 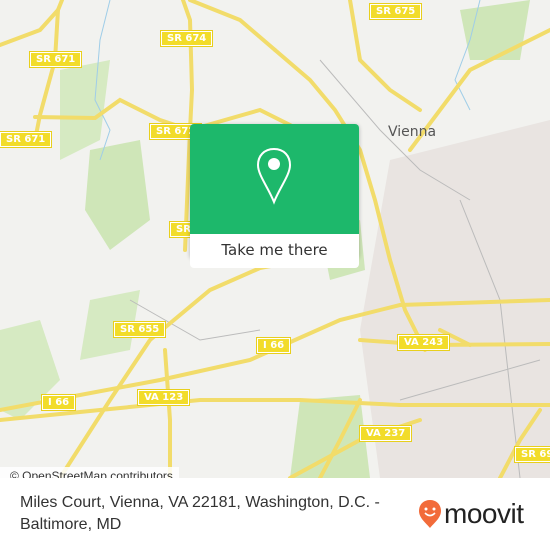 What do you see at coordinates (430, 514) in the screenshot?
I see `moovit-pin-icon` at bounding box center [430, 514].